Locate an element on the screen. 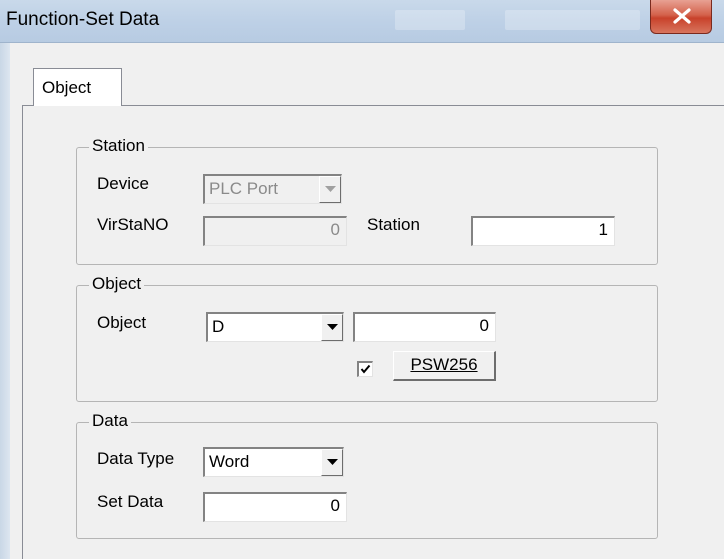 This screenshot has height=559, width=724. virstano-field: 0 is located at coordinates (275, 231).